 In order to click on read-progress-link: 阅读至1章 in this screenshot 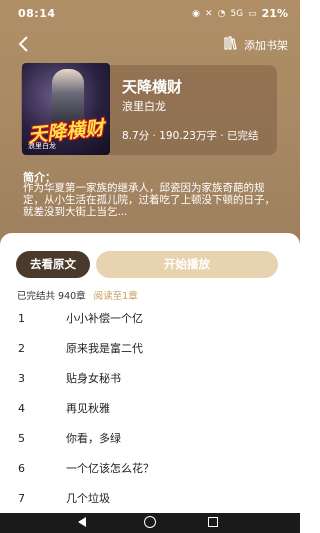, I will do `click(116, 296)`.